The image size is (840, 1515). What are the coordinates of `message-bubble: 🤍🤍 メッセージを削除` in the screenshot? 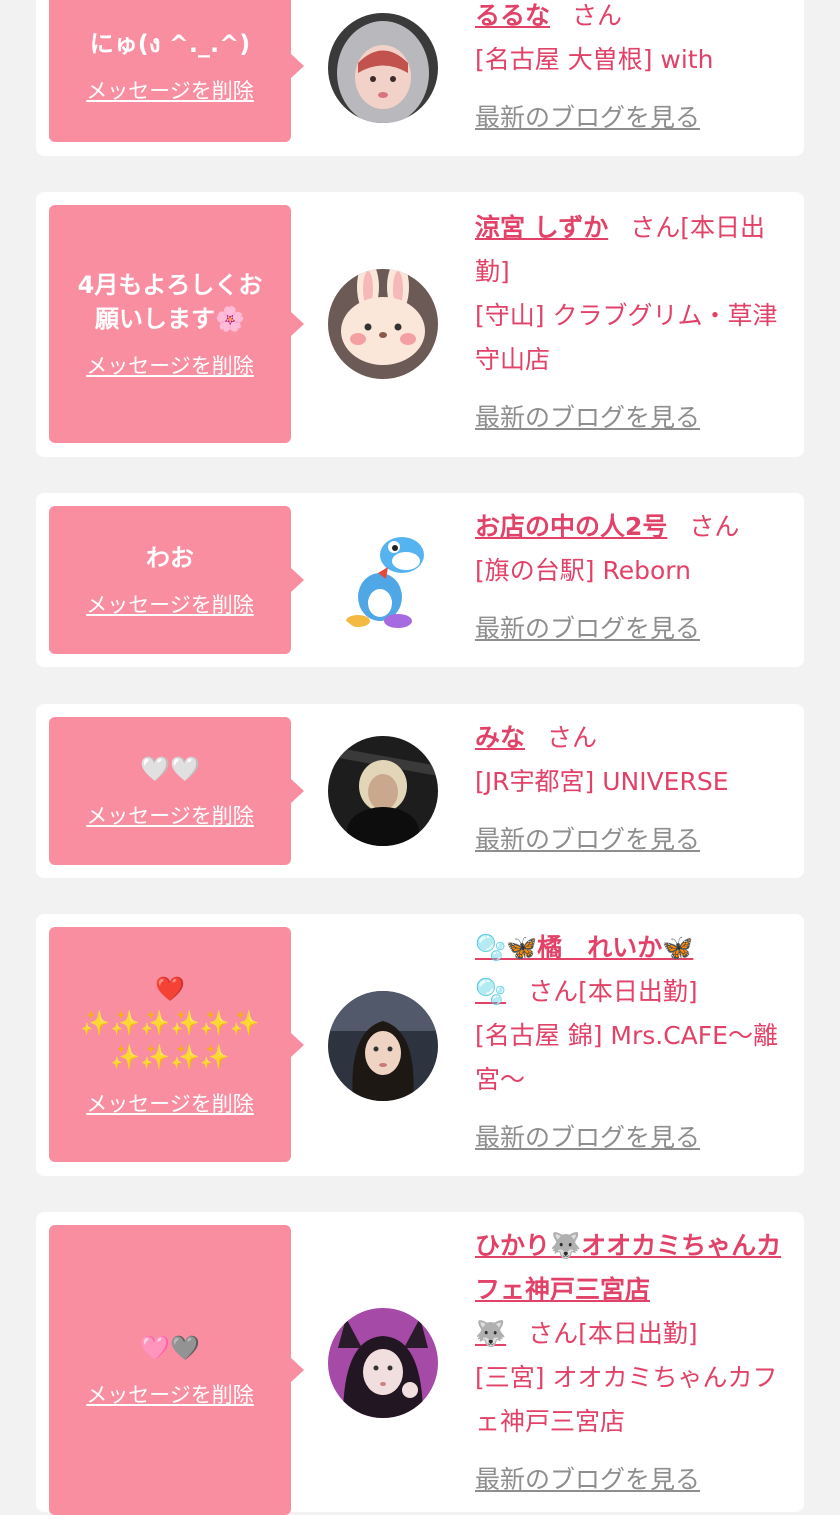 It's located at (176, 791).